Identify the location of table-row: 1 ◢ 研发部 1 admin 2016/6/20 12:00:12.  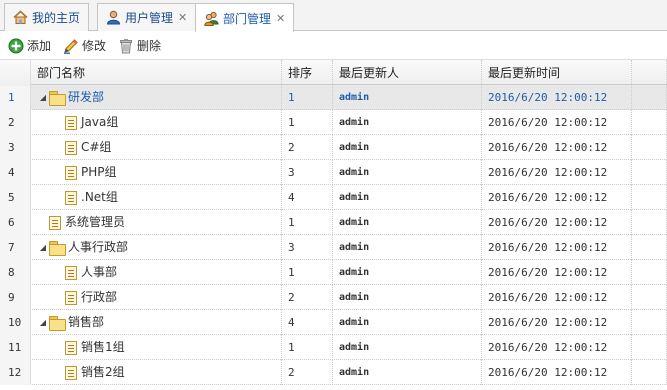
(333, 97).